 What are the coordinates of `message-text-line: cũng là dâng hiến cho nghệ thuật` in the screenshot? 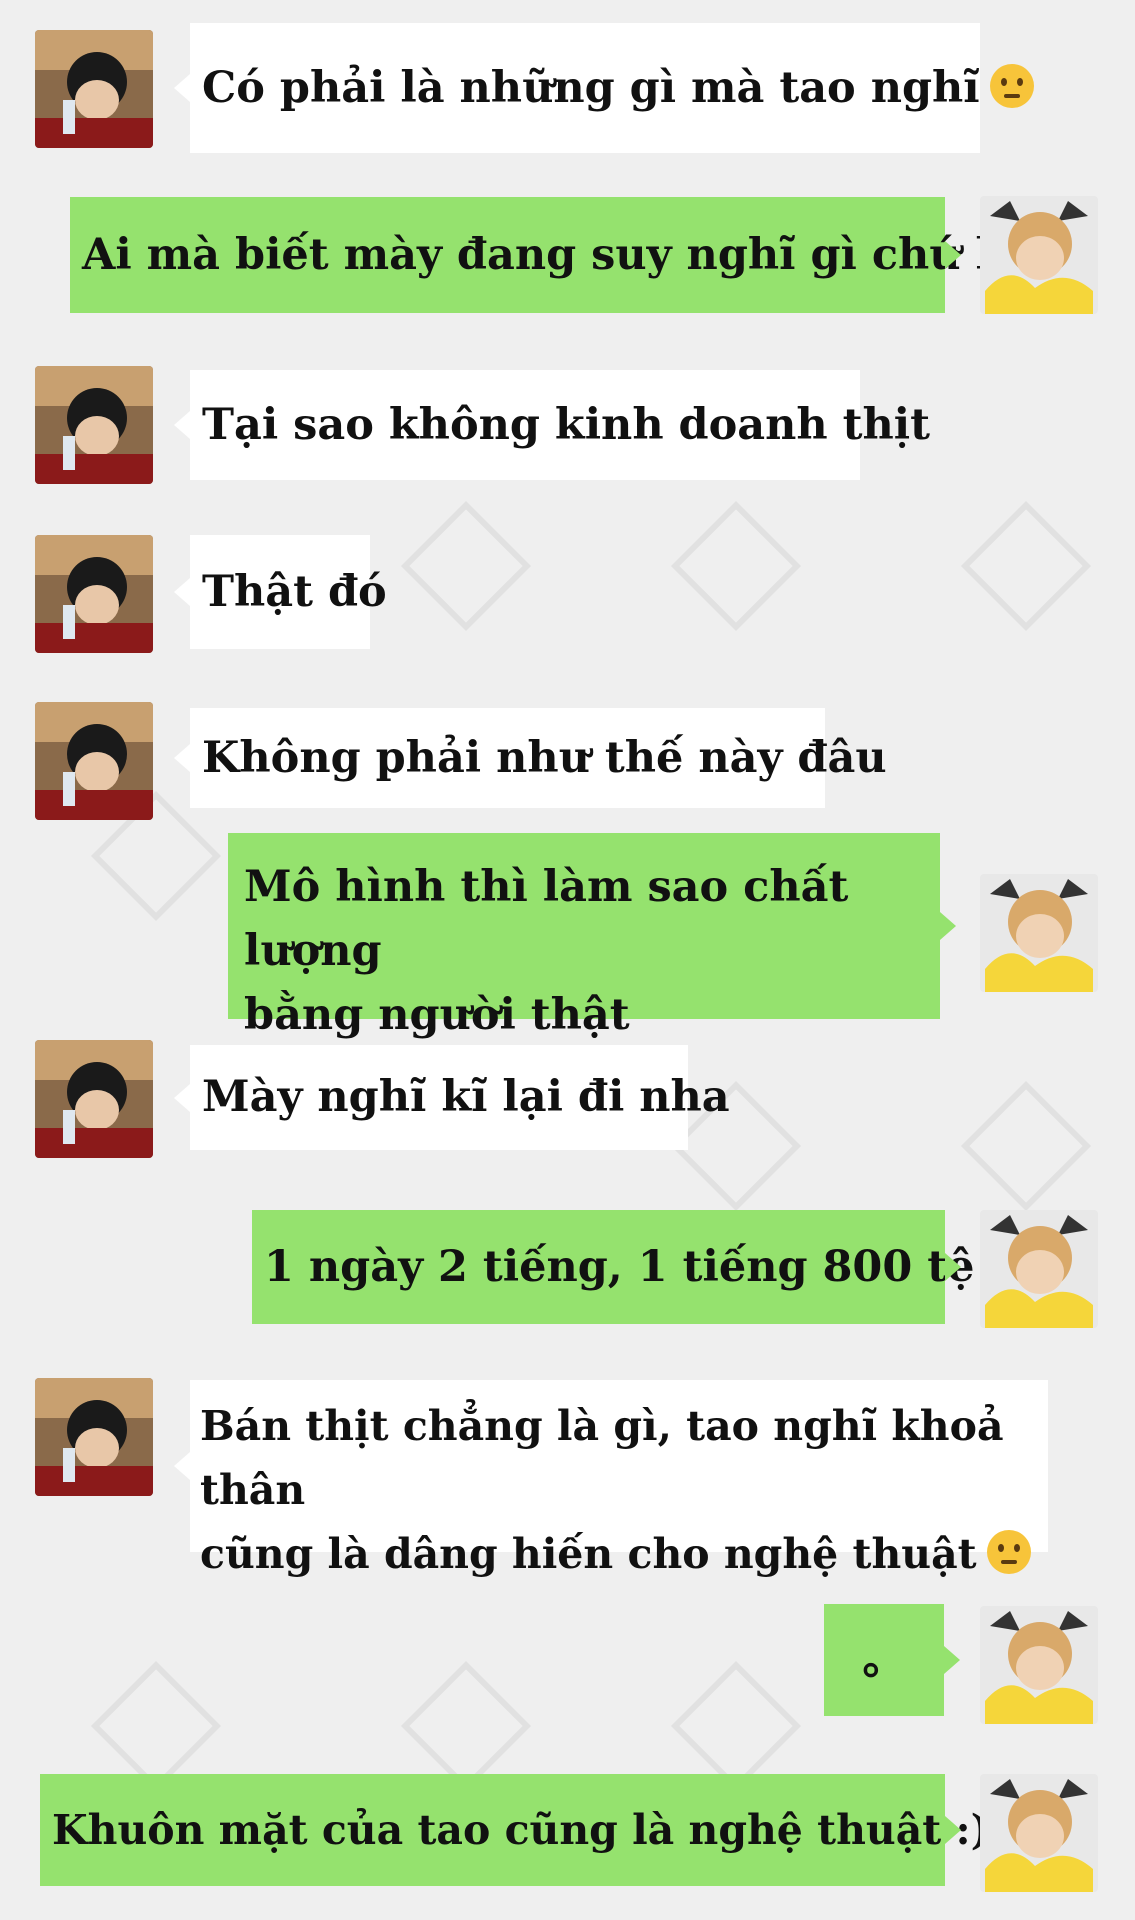 It's located at (588, 1554).